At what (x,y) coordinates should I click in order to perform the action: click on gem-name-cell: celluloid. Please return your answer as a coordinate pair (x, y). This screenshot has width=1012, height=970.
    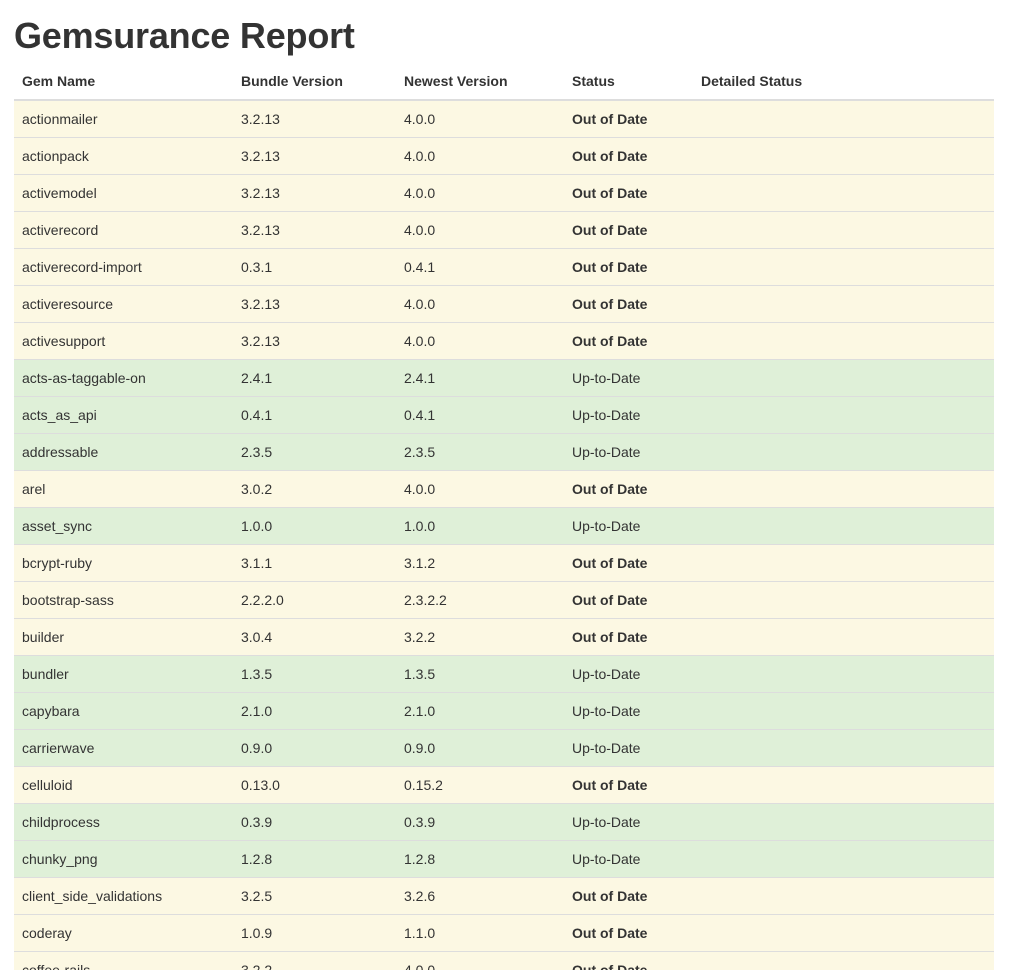
    Looking at the image, I should click on (123, 785).